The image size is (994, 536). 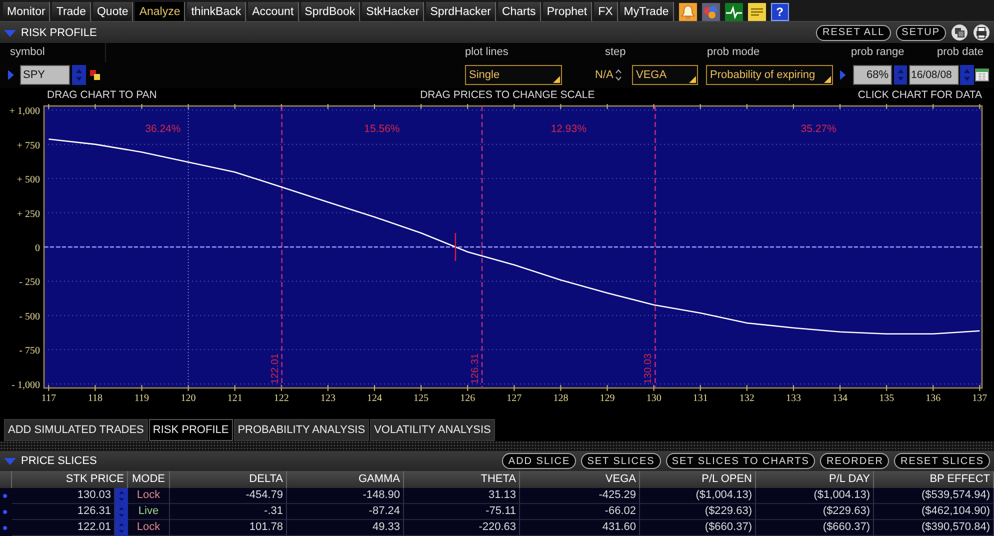 What do you see at coordinates (190, 430) in the screenshot?
I see `analysis-tab: RISK PROFILE` at bounding box center [190, 430].